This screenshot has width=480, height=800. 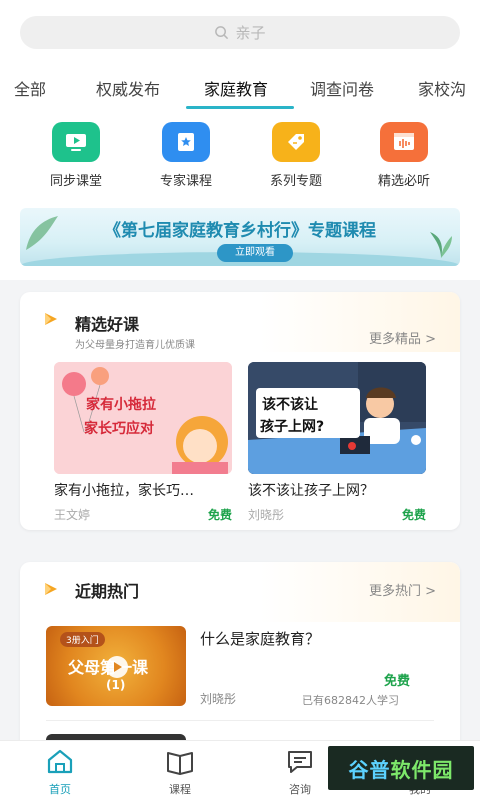 What do you see at coordinates (260, 638) in the screenshot?
I see `hot-course-title: 什么是家庭教育？` at bounding box center [260, 638].